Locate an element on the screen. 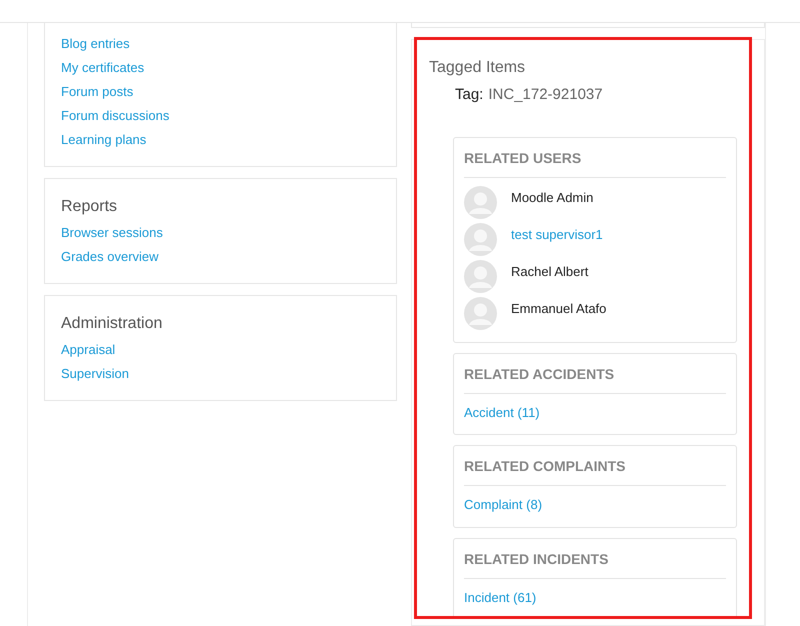  block-title: Administration is located at coordinates (112, 324).